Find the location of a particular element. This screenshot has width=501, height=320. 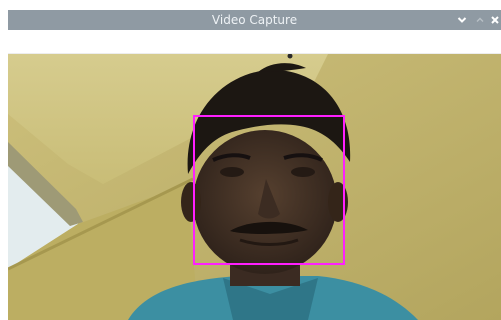

chevron-down-icon is located at coordinates (462, 20).